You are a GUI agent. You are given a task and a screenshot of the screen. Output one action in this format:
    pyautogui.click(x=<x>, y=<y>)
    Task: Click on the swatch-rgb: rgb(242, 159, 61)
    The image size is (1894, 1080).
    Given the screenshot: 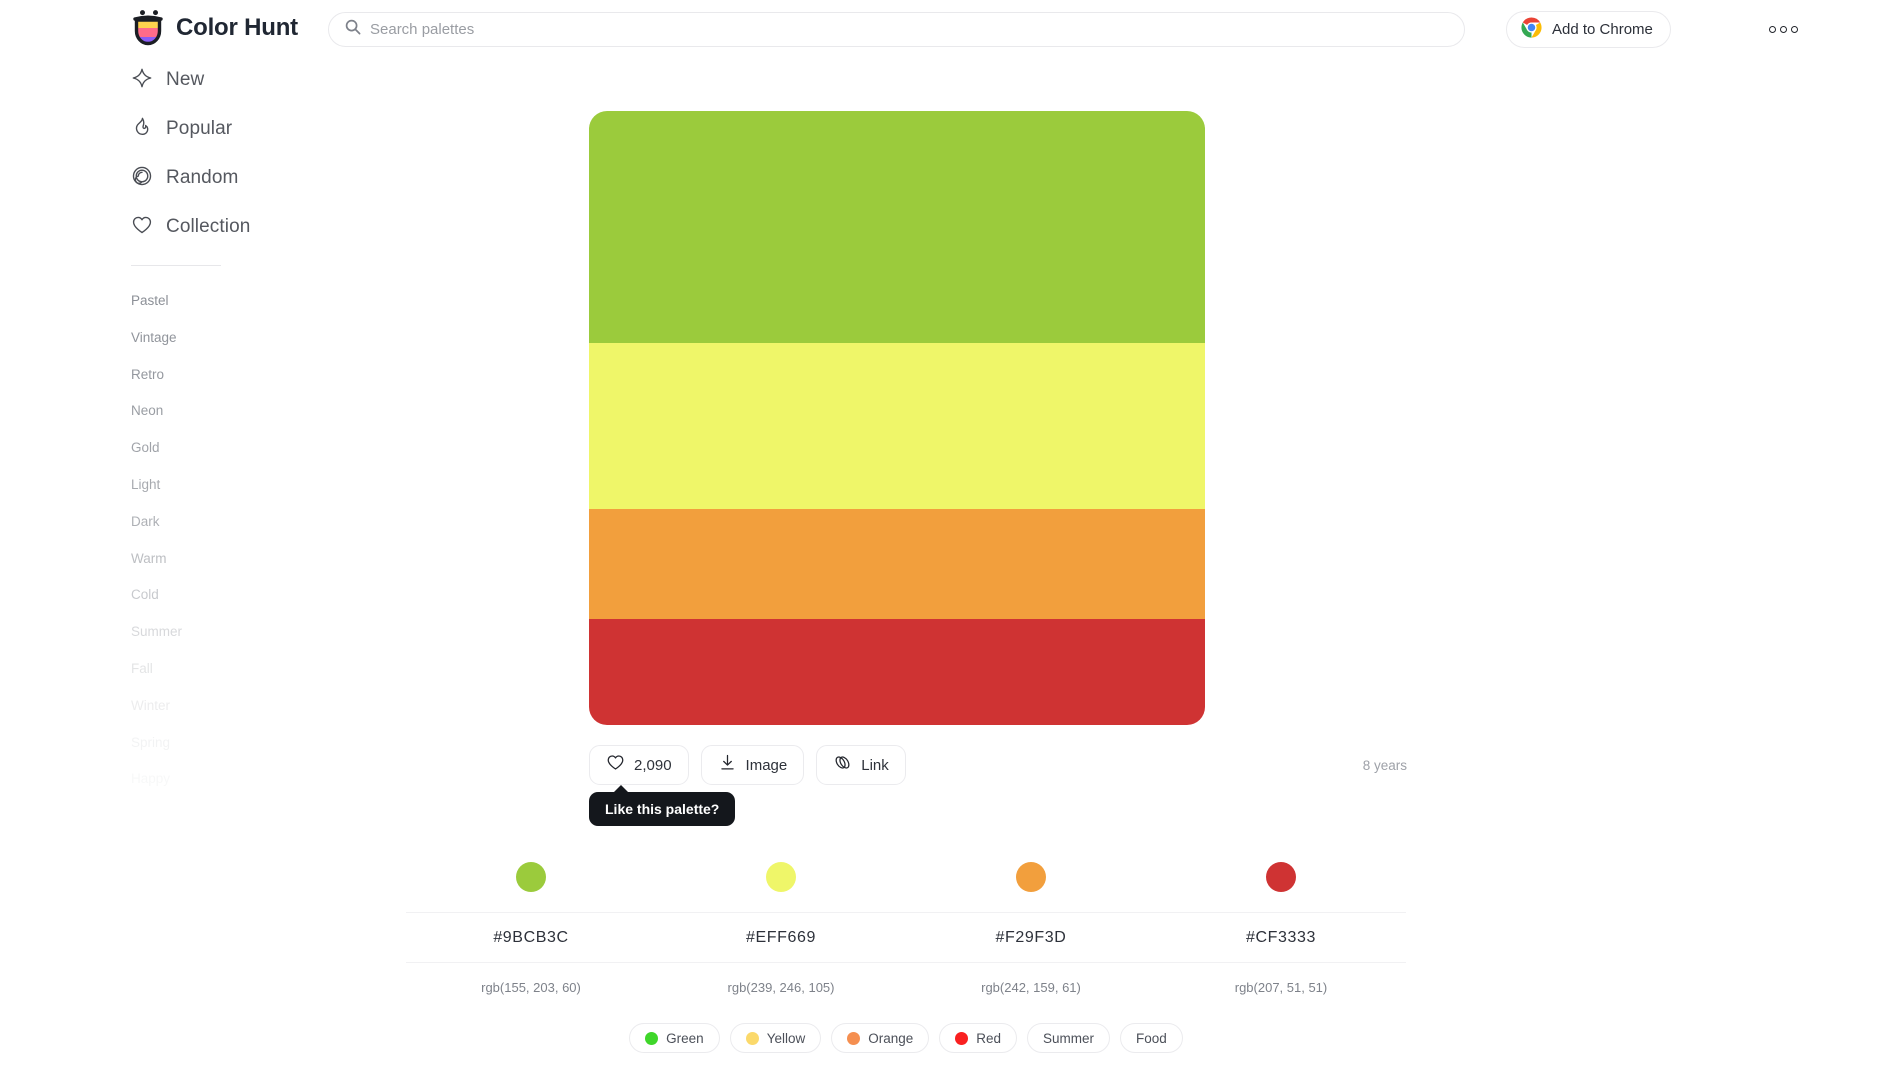 What is the action you would take?
    pyautogui.click(x=1031, y=987)
    